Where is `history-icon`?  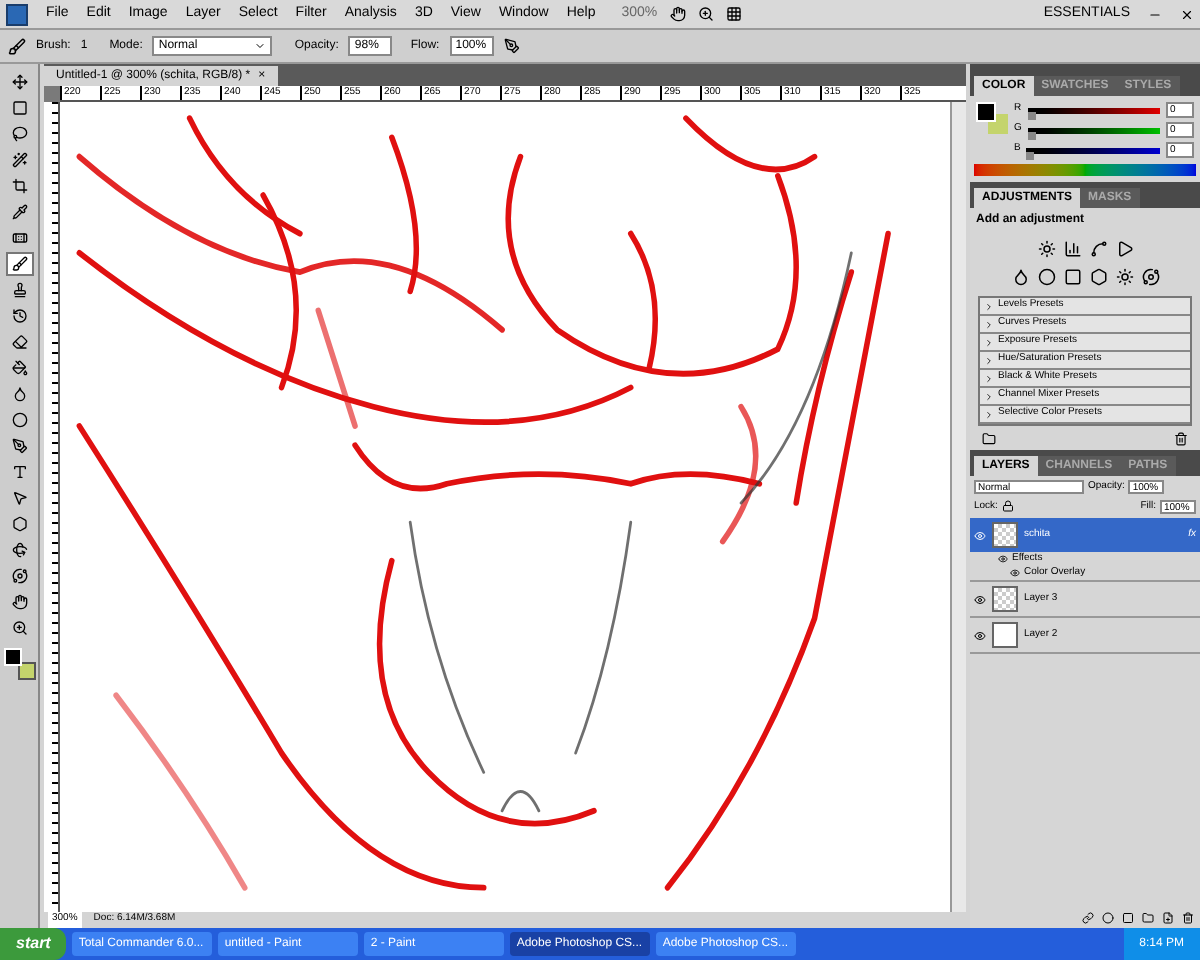 history-icon is located at coordinates (19, 316).